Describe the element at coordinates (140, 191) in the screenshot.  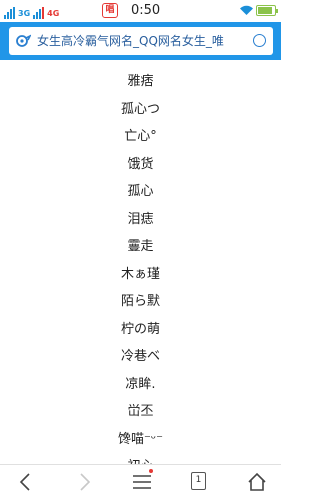
I see `list-item: 孤心` at that location.